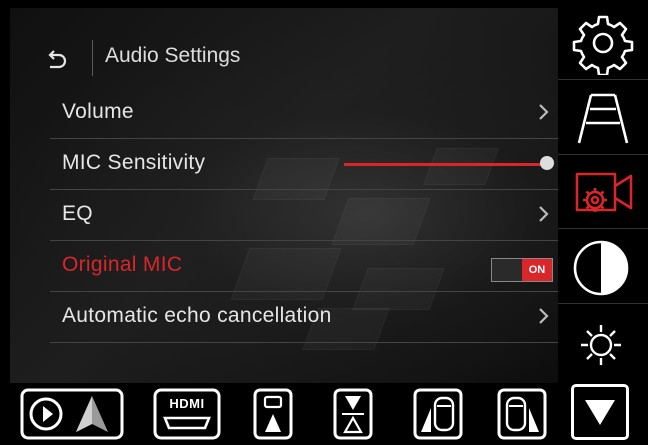 The width and height of the screenshot is (648, 445). I want to click on sidebar-item-lane-guide, so click(603, 117).